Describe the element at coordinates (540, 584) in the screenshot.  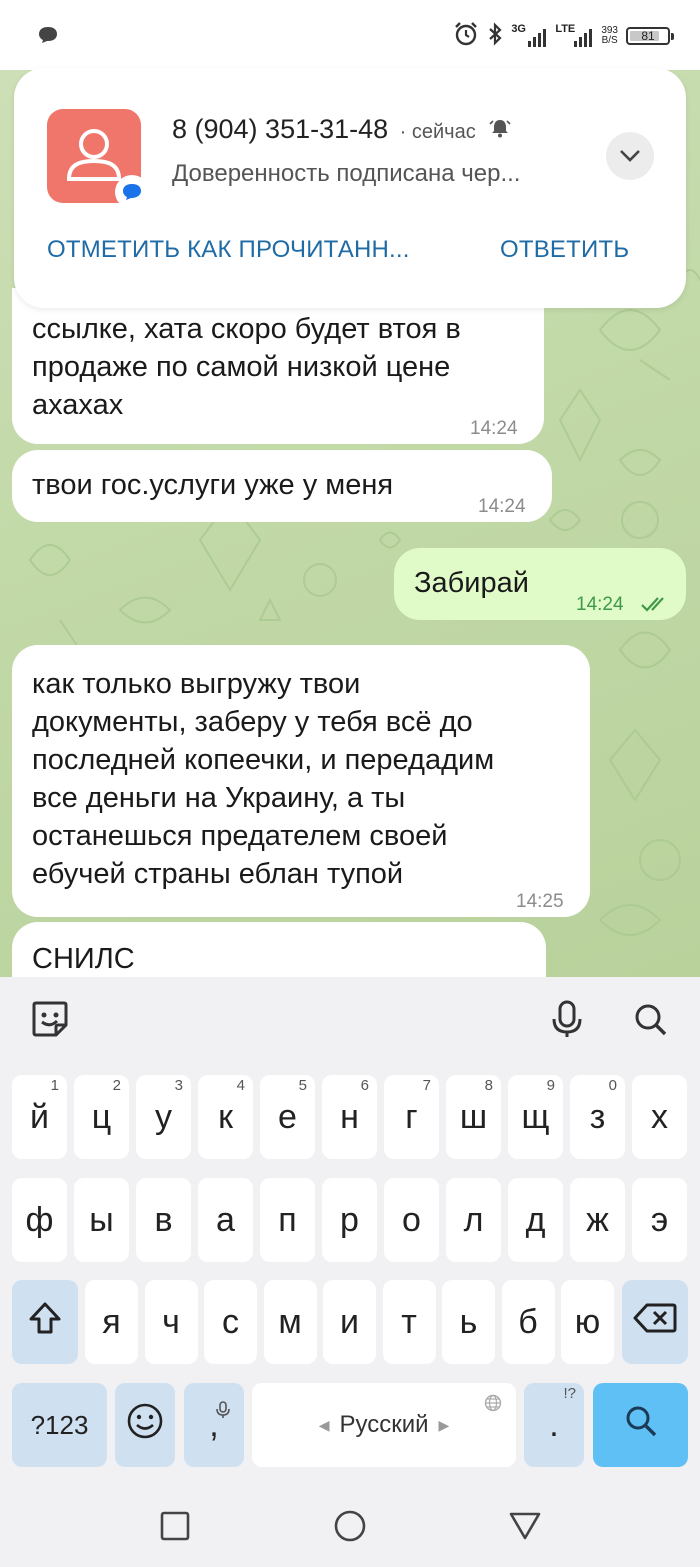
I see `message-outgoing: Забирай 14:24` at that location.